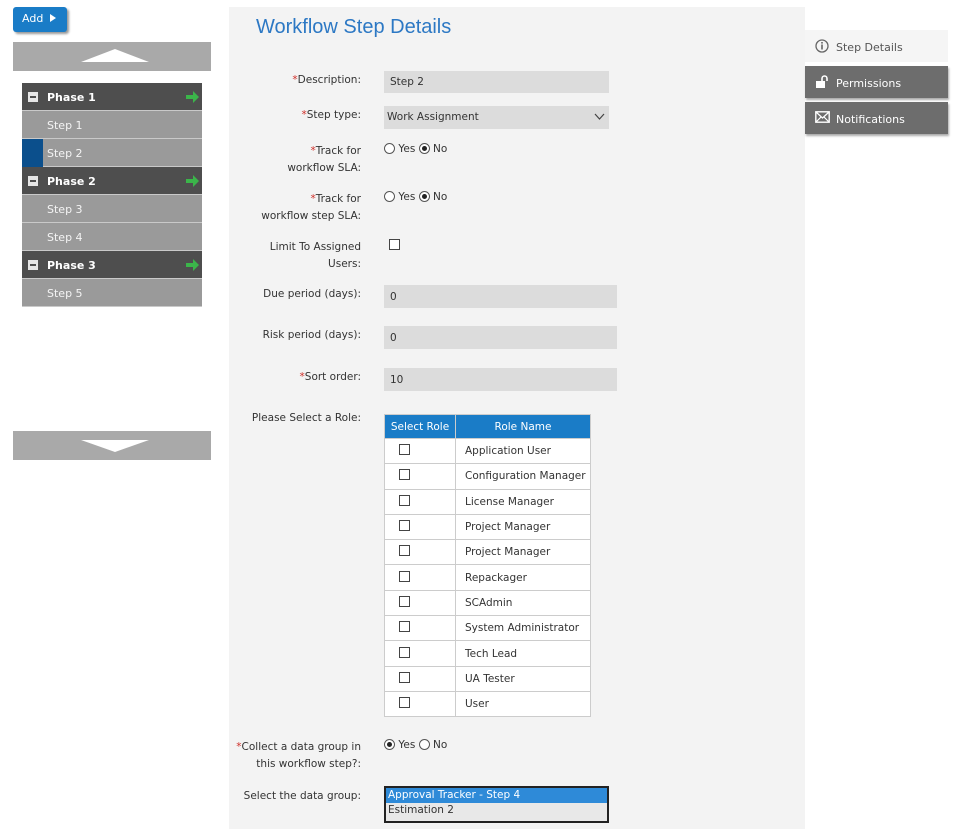 The image size is (964, 829). What do you see at coordinates (424, 744) in the screenshot?
I see `collect-group-no-radio` at bounding box center [424, 744].